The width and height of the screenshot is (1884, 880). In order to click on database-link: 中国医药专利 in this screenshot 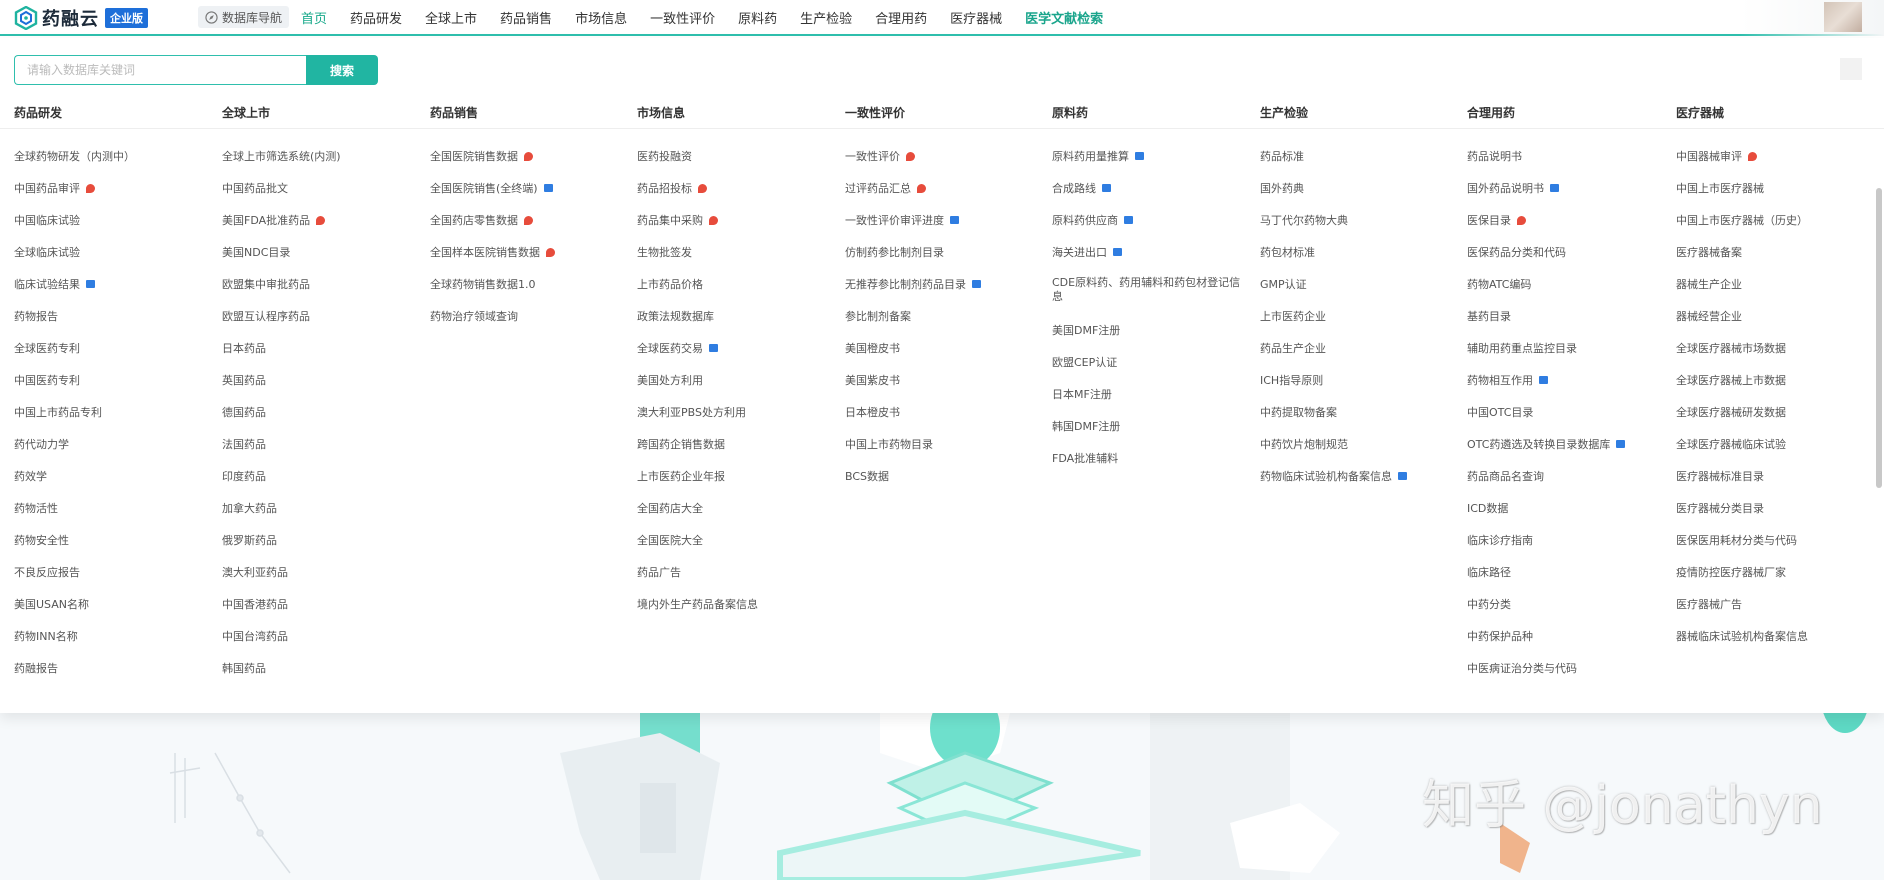, I will do `click(74, 388)`.